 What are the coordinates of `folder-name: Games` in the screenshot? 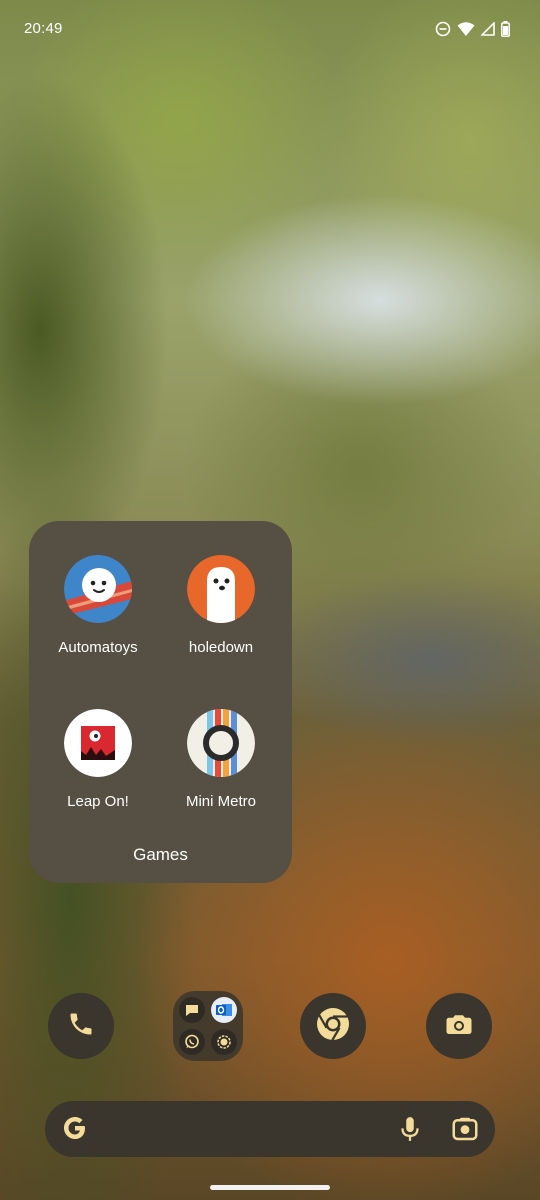 It's located at (160, 855).